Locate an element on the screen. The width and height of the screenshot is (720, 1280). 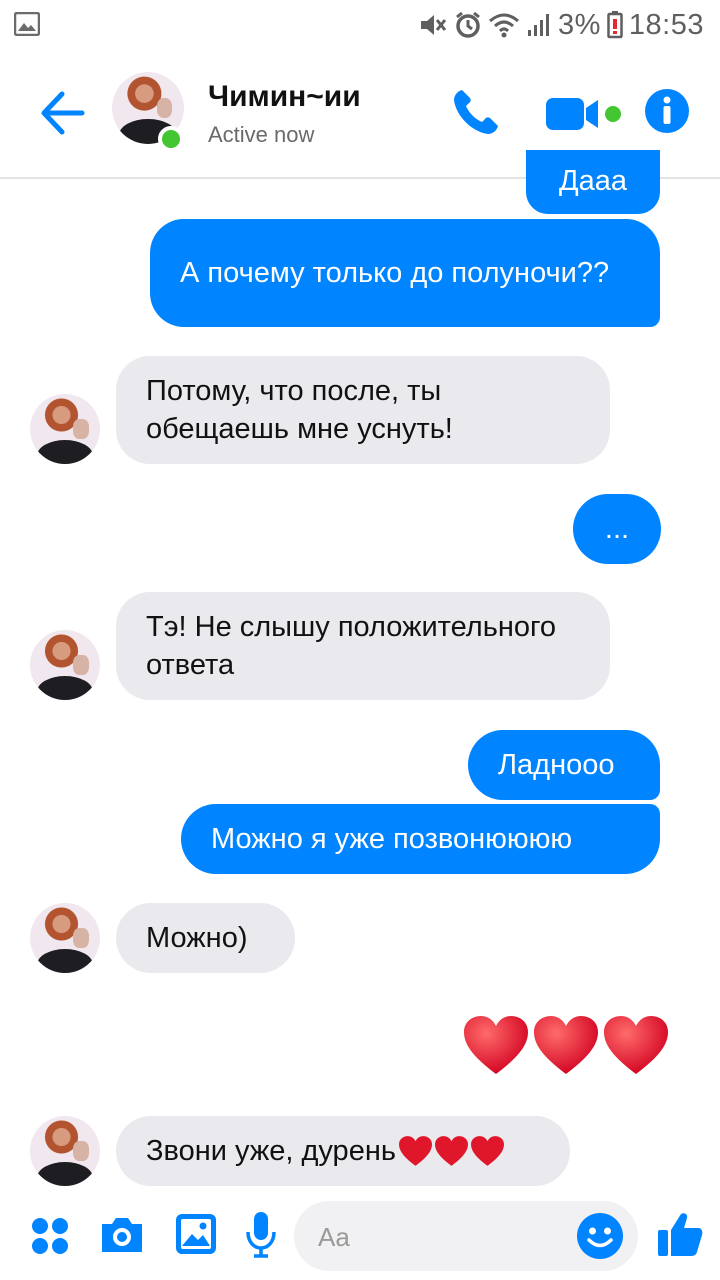
online-indicator is located at coordinates (171, 139).